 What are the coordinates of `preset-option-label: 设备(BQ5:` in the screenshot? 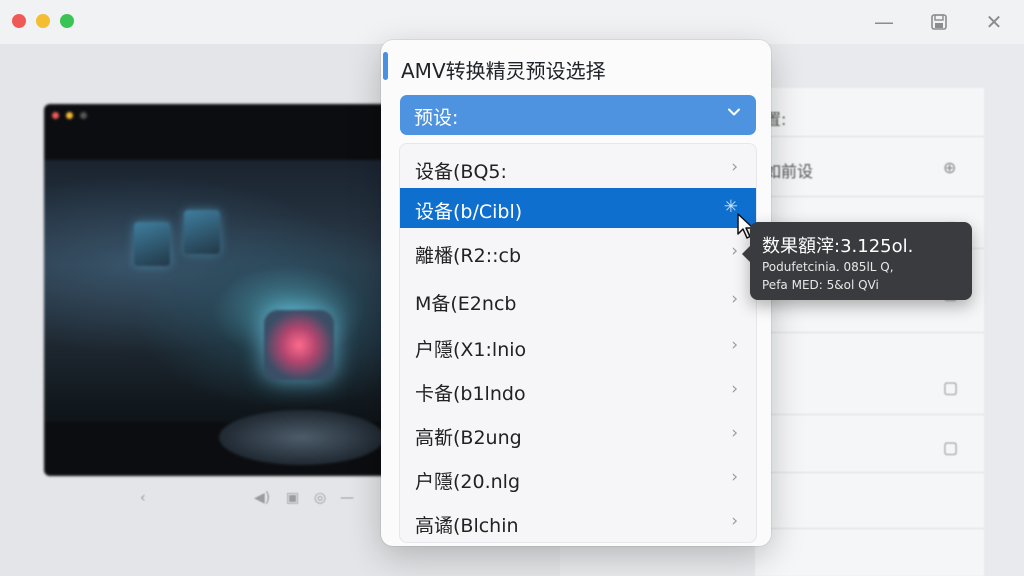 It's located at (461, 172).